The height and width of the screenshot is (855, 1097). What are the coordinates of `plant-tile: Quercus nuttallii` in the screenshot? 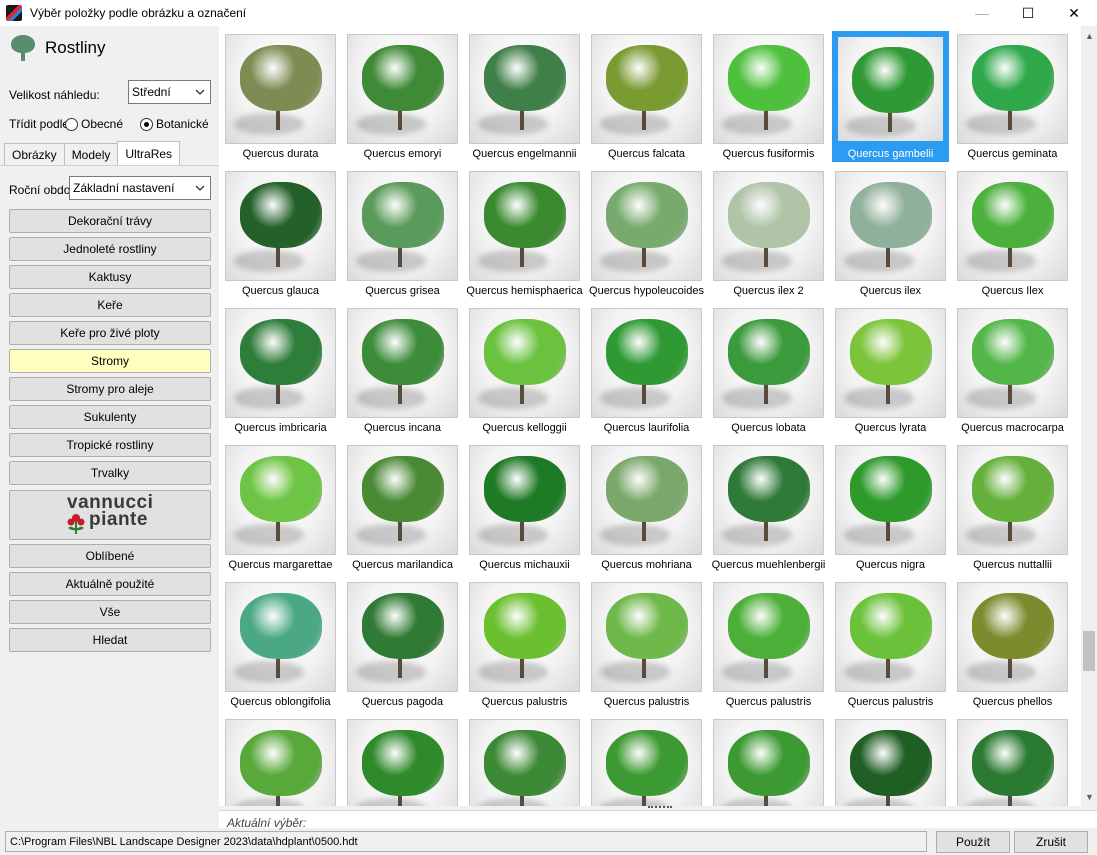 It's located at (1012, 507).